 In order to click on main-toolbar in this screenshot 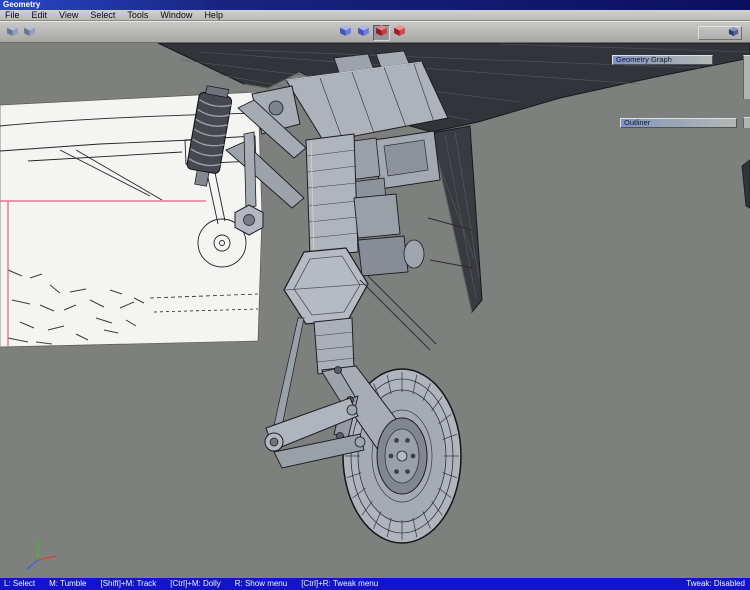, I will do `click(375, 32)`.